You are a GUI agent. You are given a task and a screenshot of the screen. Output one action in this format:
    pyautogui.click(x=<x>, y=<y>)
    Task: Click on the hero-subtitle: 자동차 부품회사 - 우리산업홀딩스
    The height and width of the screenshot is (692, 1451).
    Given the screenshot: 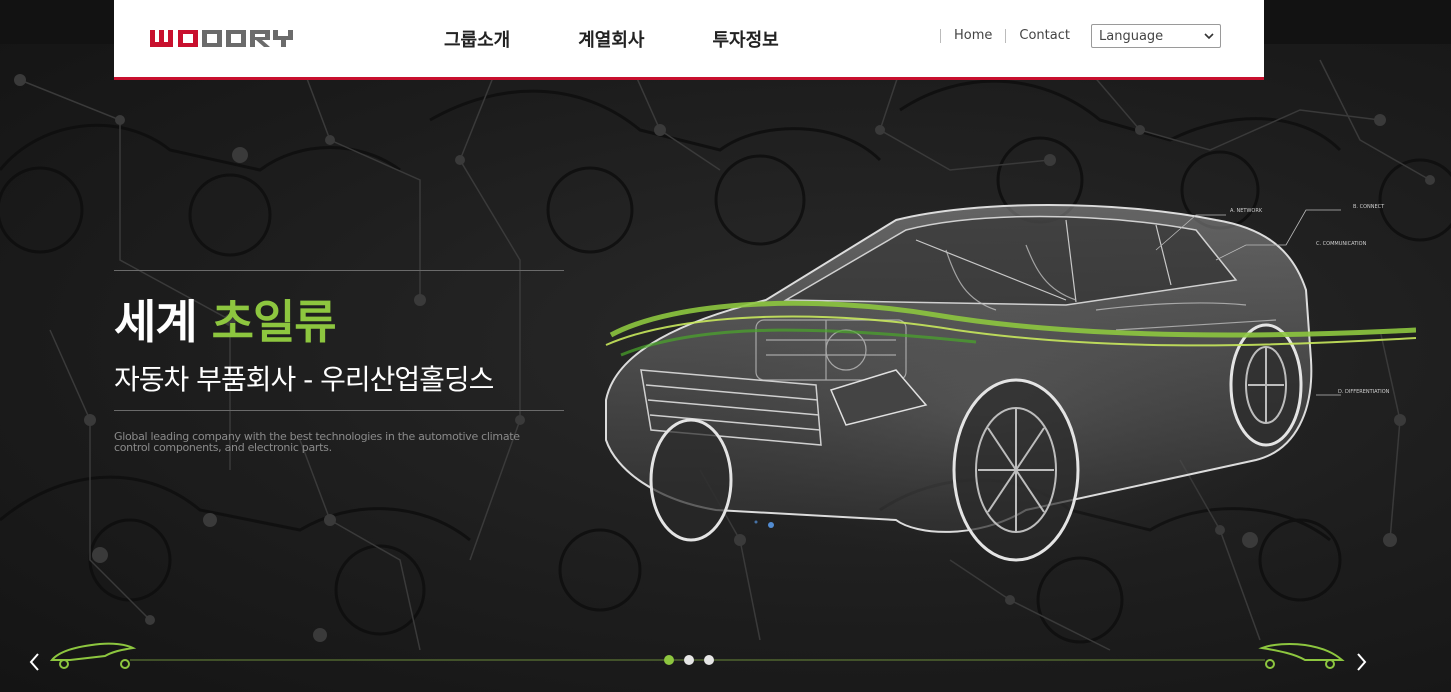 What is the action you would take?
    pyautogui.click(x=304, y=379)
    